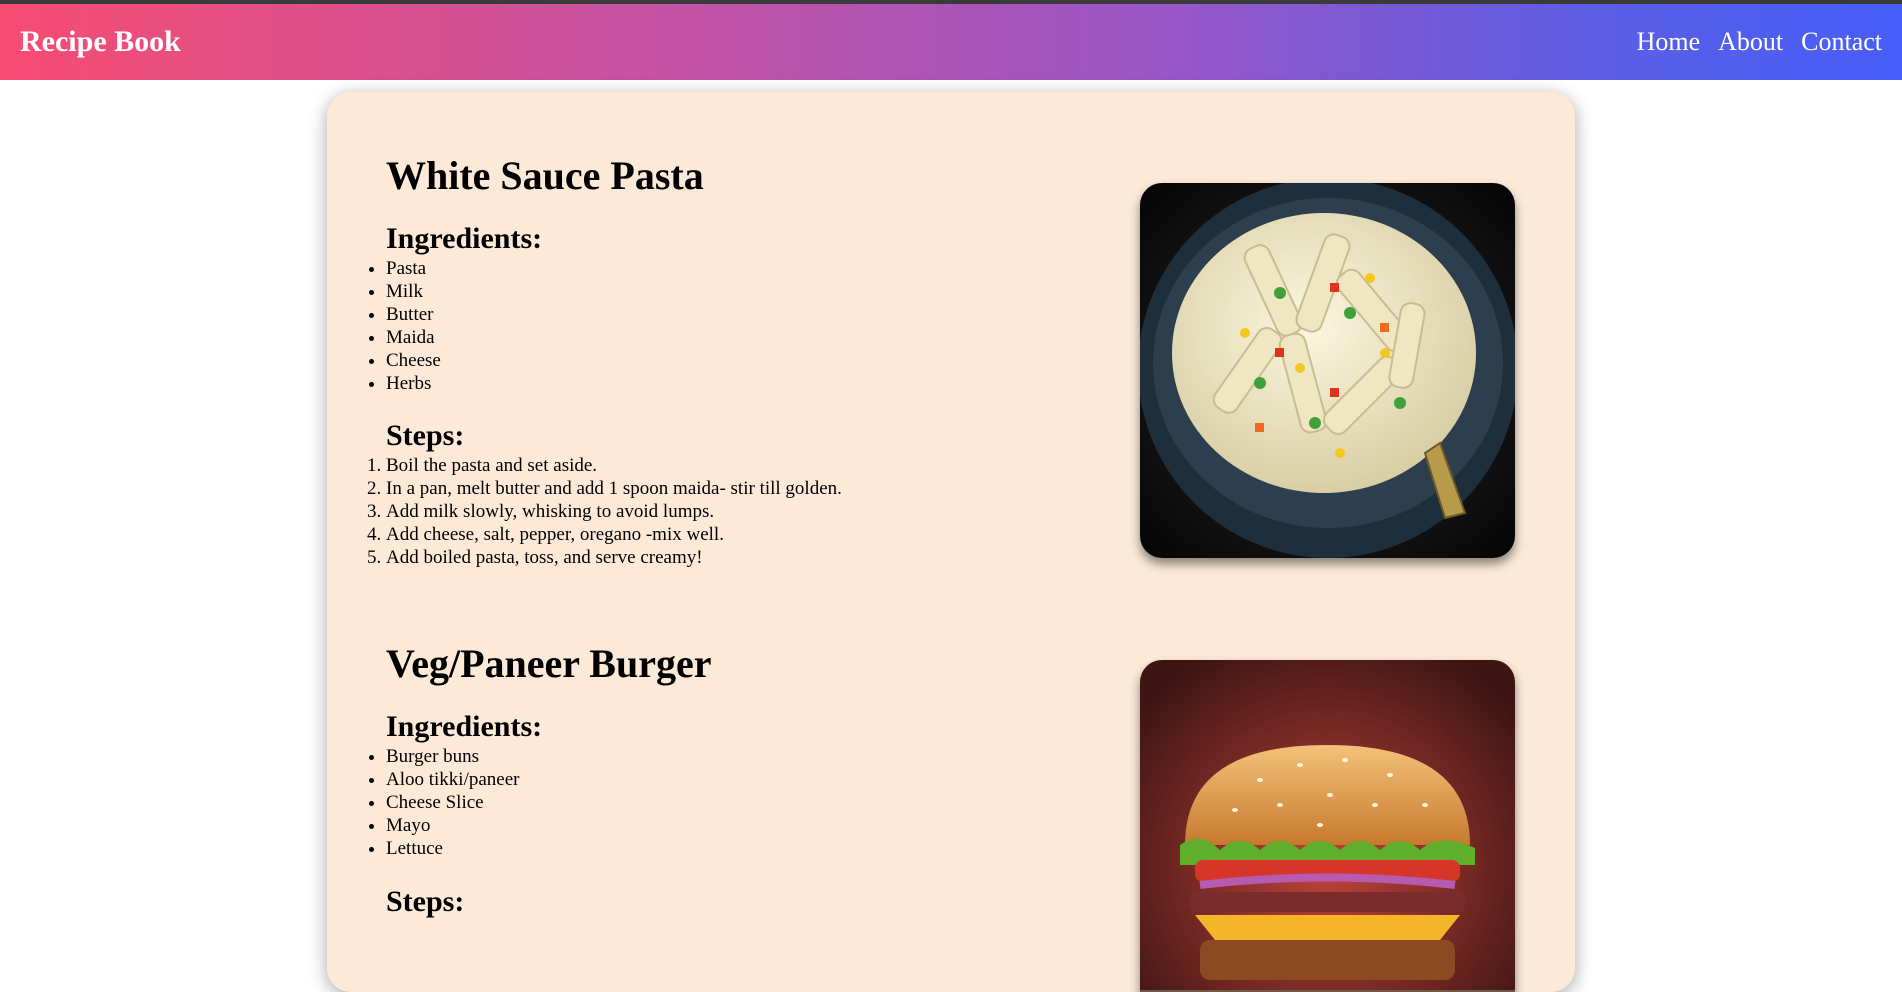 The image size is (1902, 992). Describe the element at coordinates (453, 848) in the screenshot. I see `list-item: Lettuce` at that location.